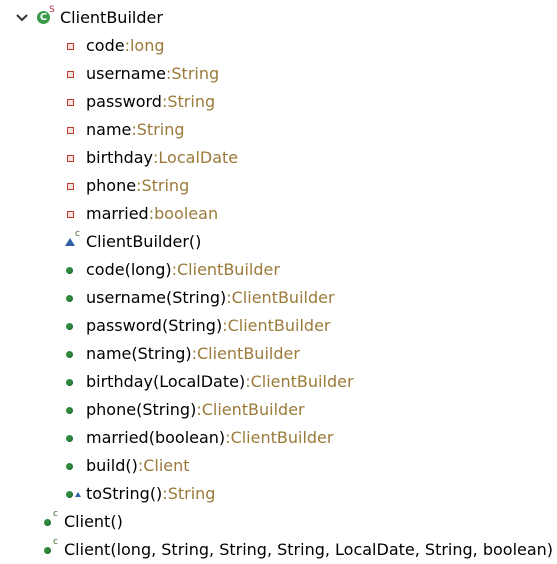  Describe the element at coordinates (126, 73) in the screenshot. I see `field-name: username` at that location.